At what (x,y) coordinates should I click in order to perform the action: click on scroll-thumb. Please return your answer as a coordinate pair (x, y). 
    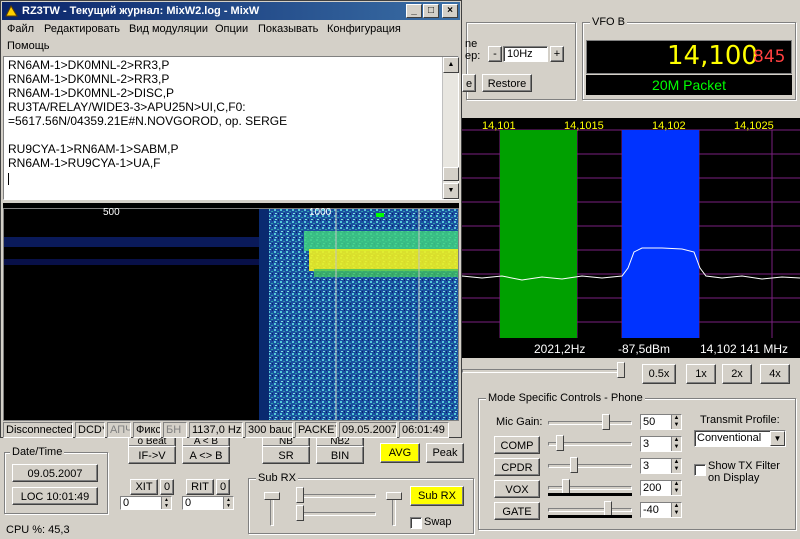
    Looking at the image, I should click on (451, 174).